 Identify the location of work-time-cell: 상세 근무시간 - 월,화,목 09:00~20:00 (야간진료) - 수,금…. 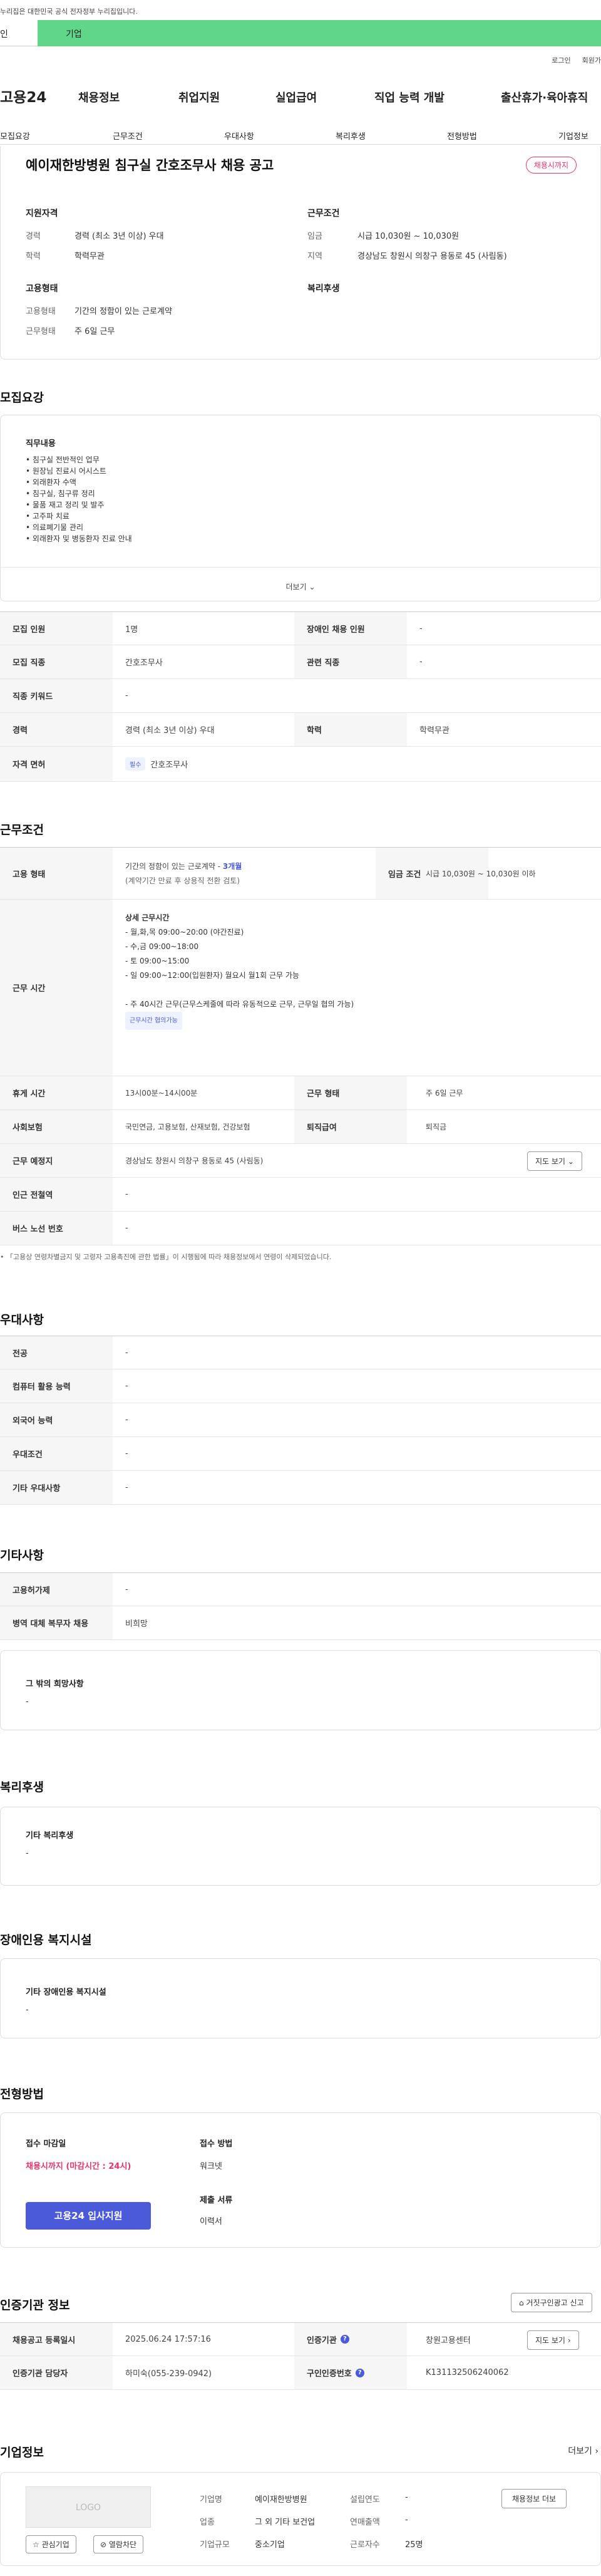
(357, 988).